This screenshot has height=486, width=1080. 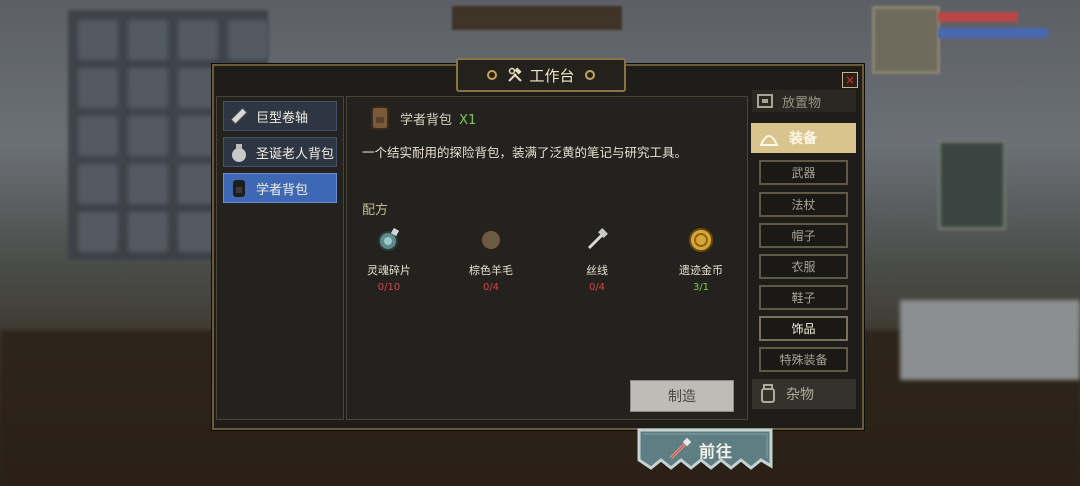 I want to click on ingredient-name: 灵魂碎片, so click(x=389, y=270).